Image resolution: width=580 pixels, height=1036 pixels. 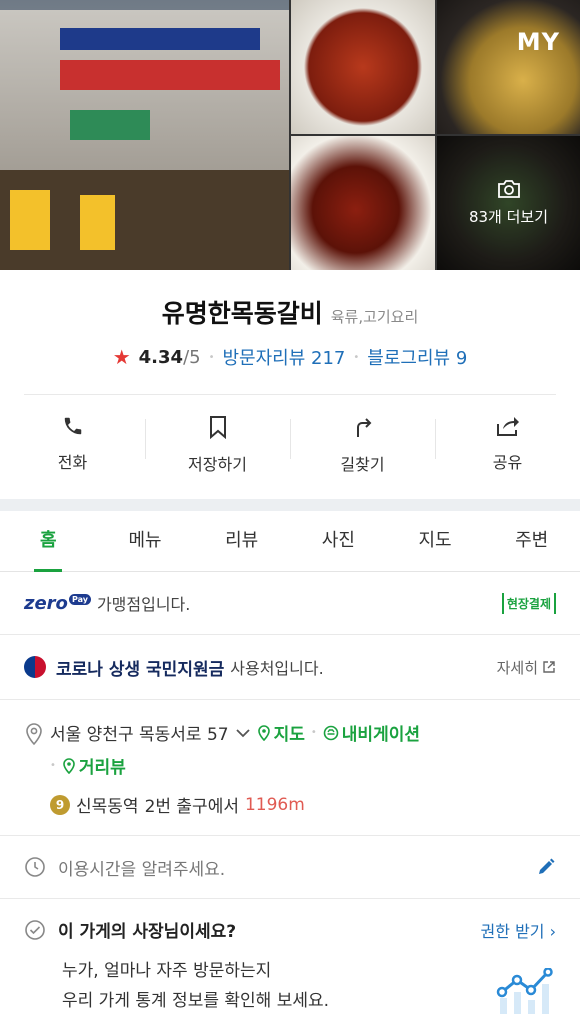 What do you see at coordinates (531, 541) in the screenshot?
I see `tab-nearby: 주변` at bounding box center [531, 541].